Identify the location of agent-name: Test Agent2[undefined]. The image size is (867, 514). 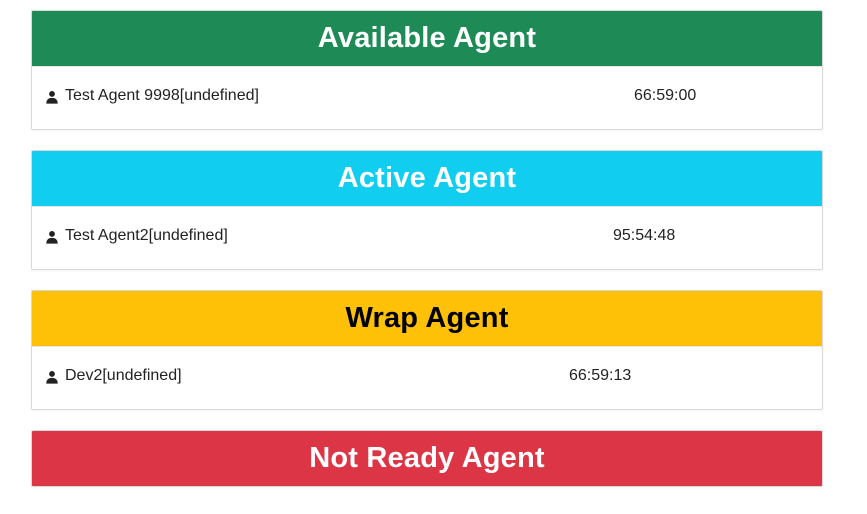
(146, 235).